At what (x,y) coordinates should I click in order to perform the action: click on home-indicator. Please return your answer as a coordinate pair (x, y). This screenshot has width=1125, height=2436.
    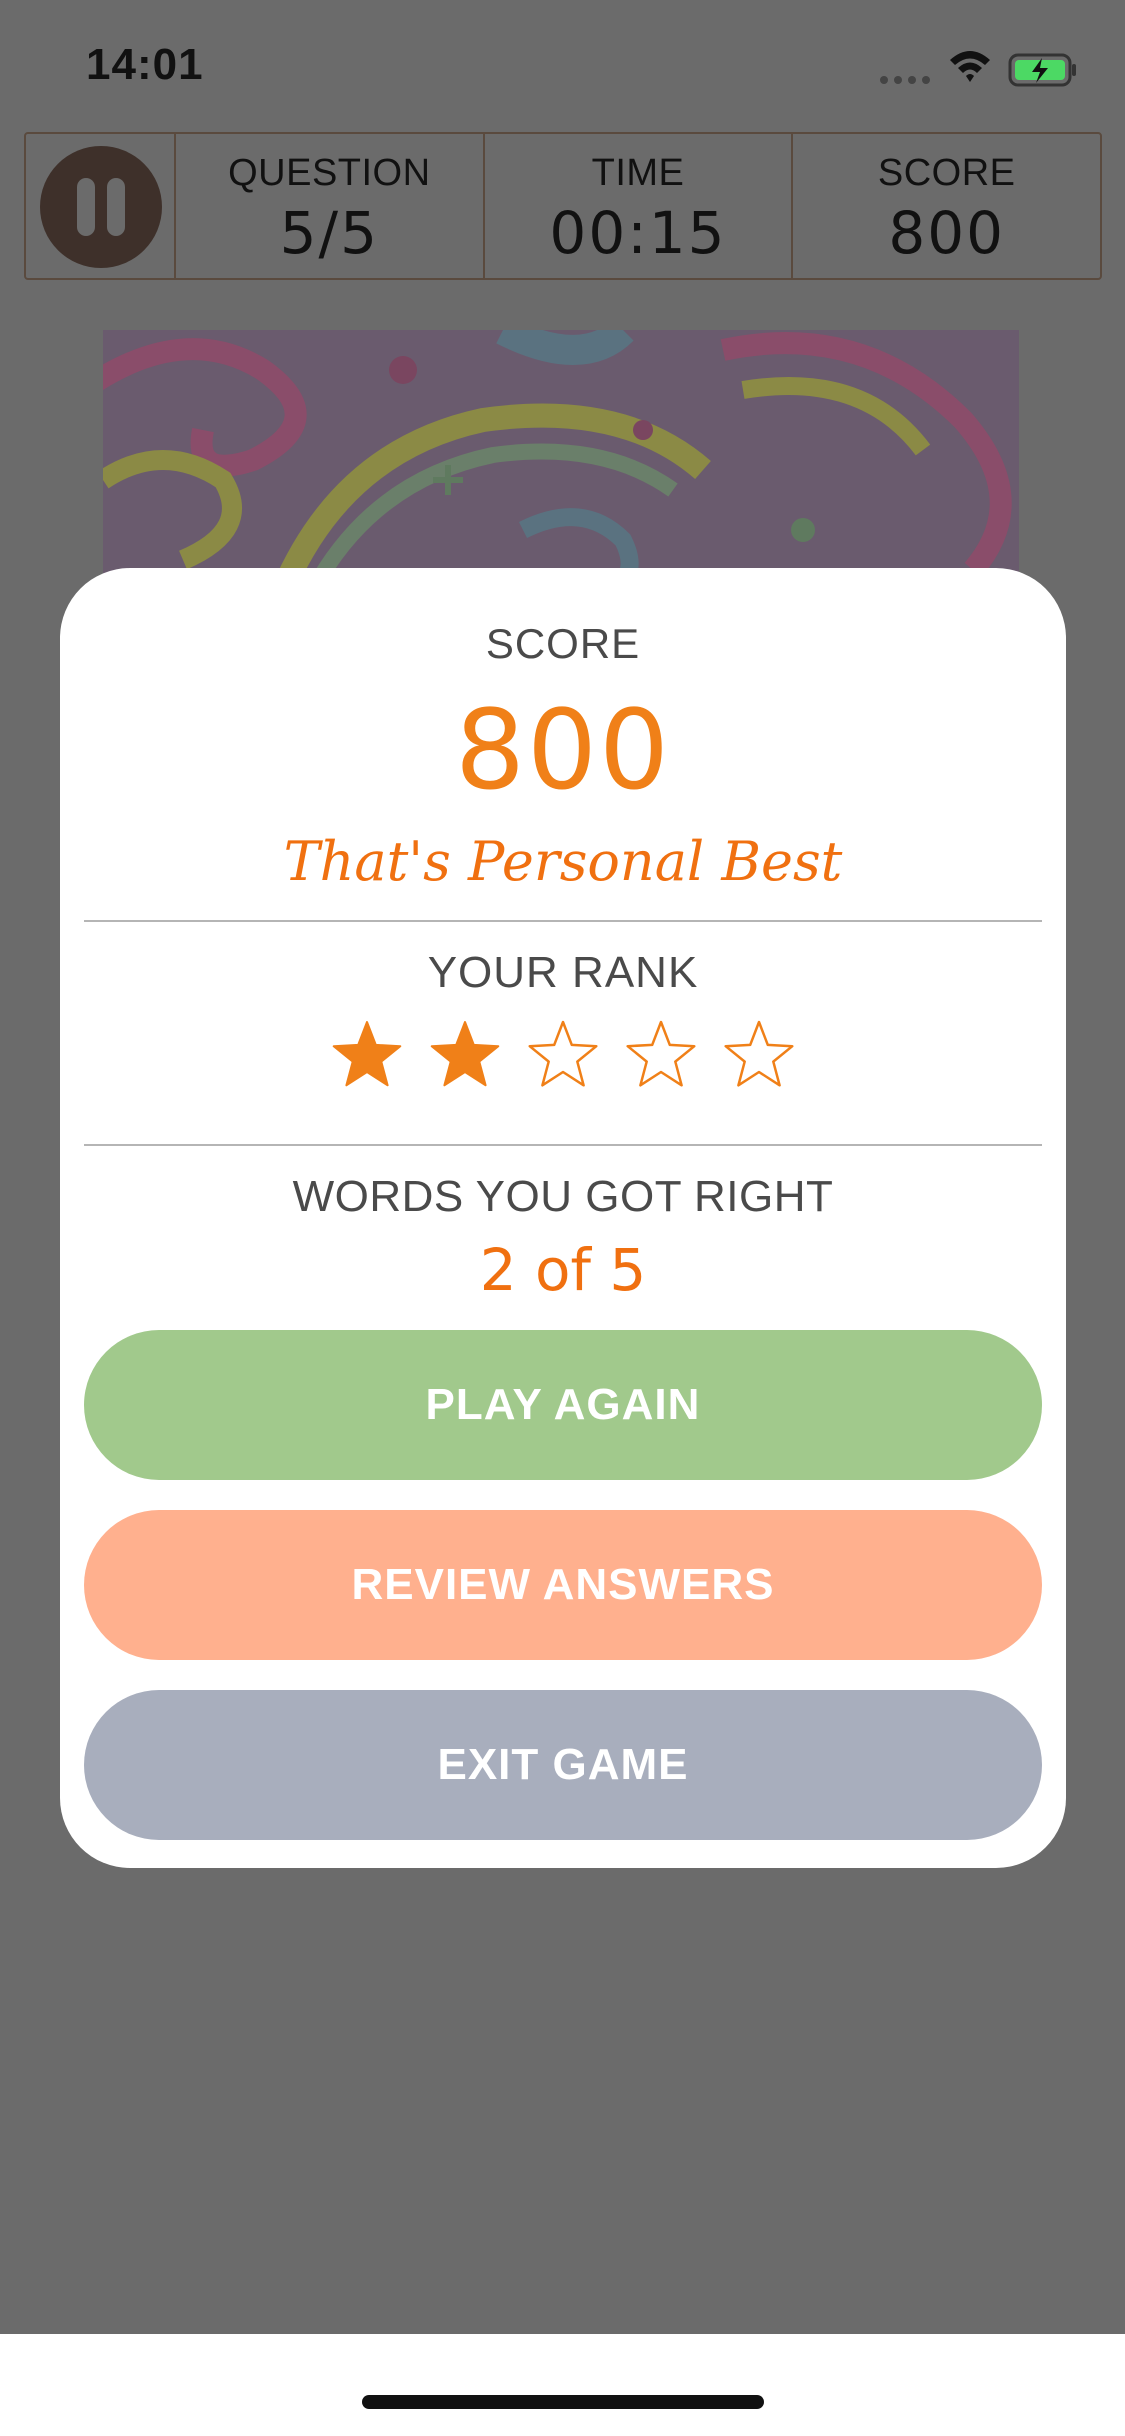
    Looking at the image, I should click on (563, 2402).